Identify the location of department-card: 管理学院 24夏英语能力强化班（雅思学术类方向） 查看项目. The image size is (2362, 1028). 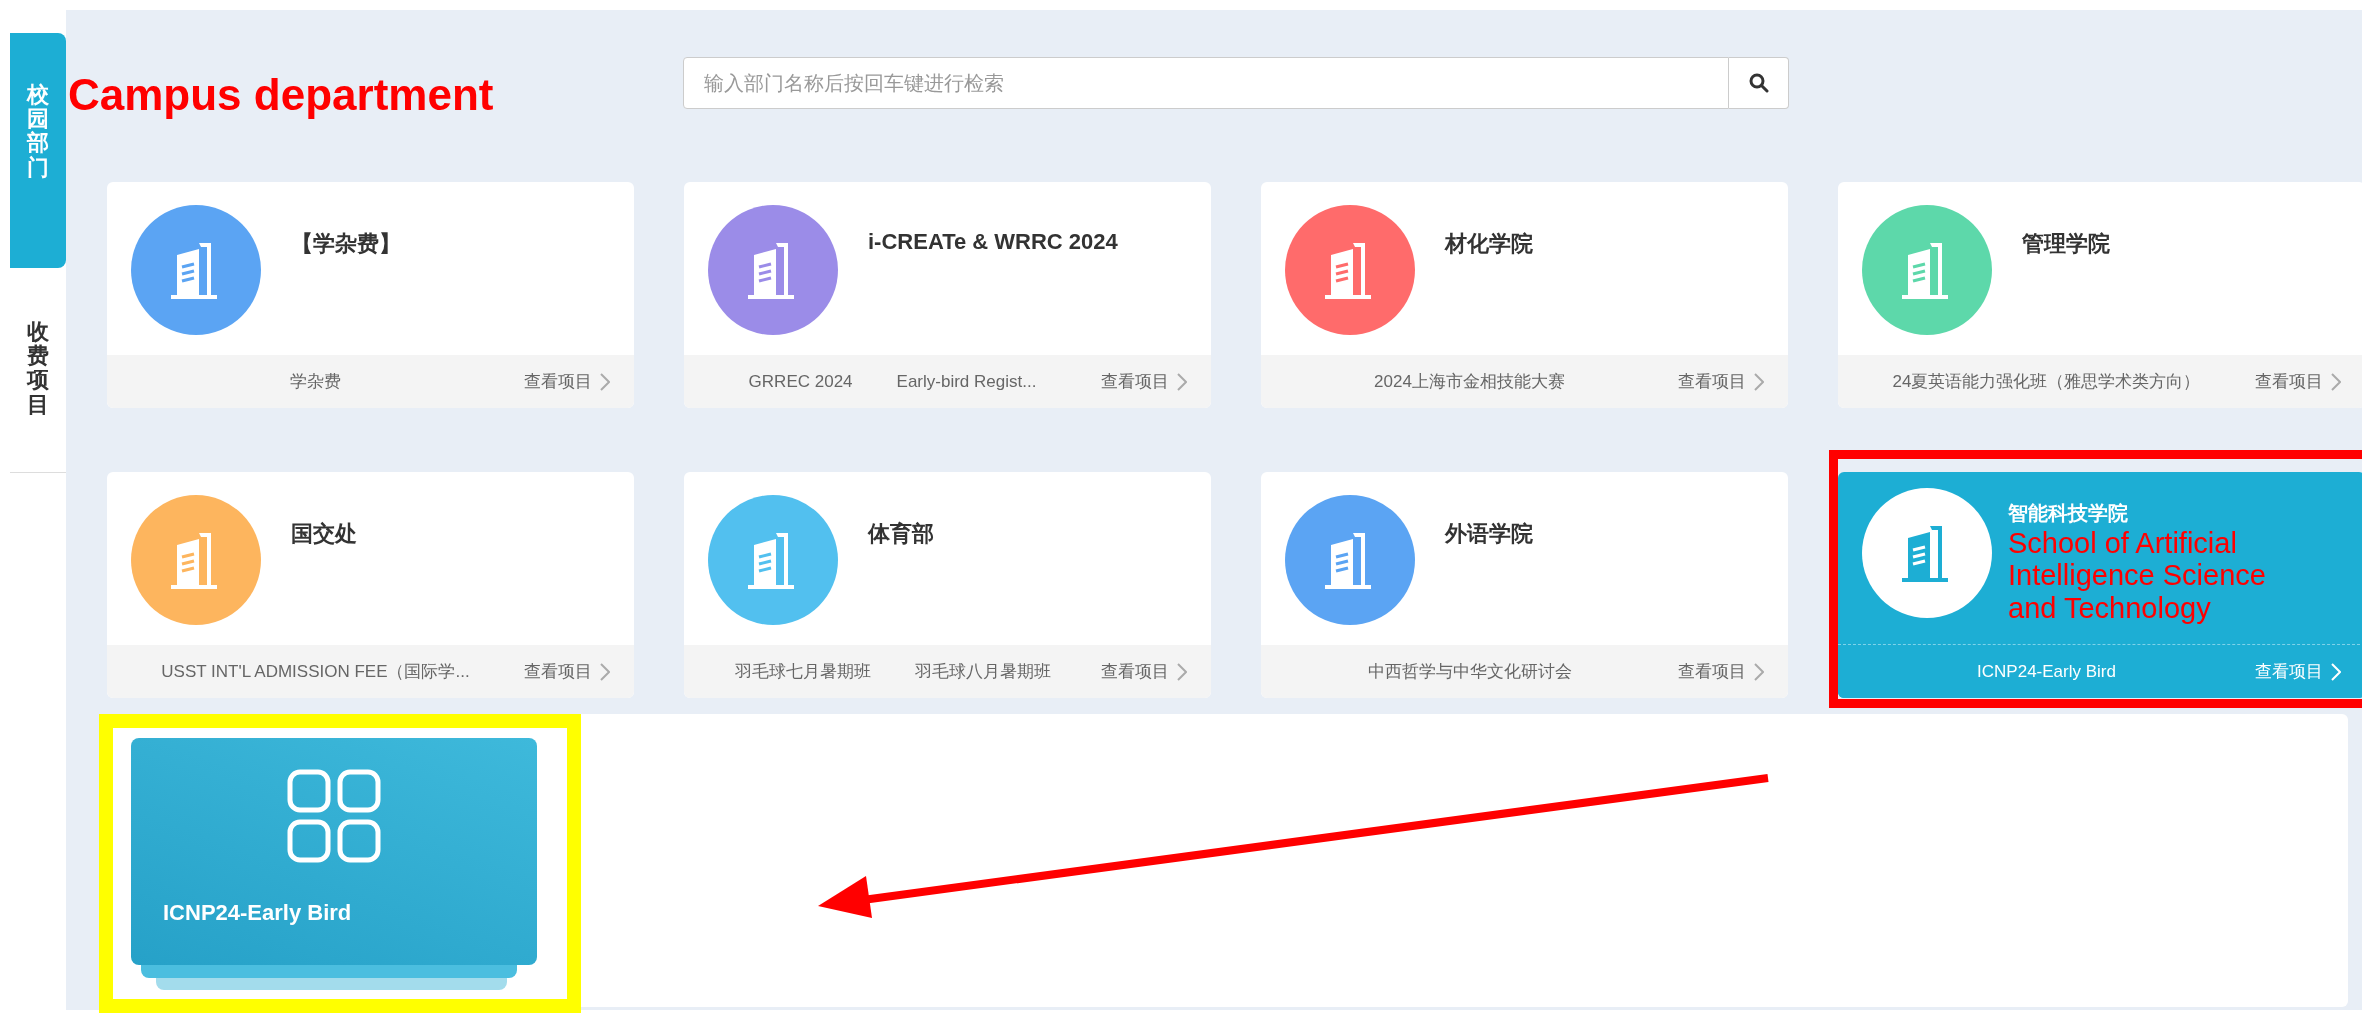
(2100, 295).